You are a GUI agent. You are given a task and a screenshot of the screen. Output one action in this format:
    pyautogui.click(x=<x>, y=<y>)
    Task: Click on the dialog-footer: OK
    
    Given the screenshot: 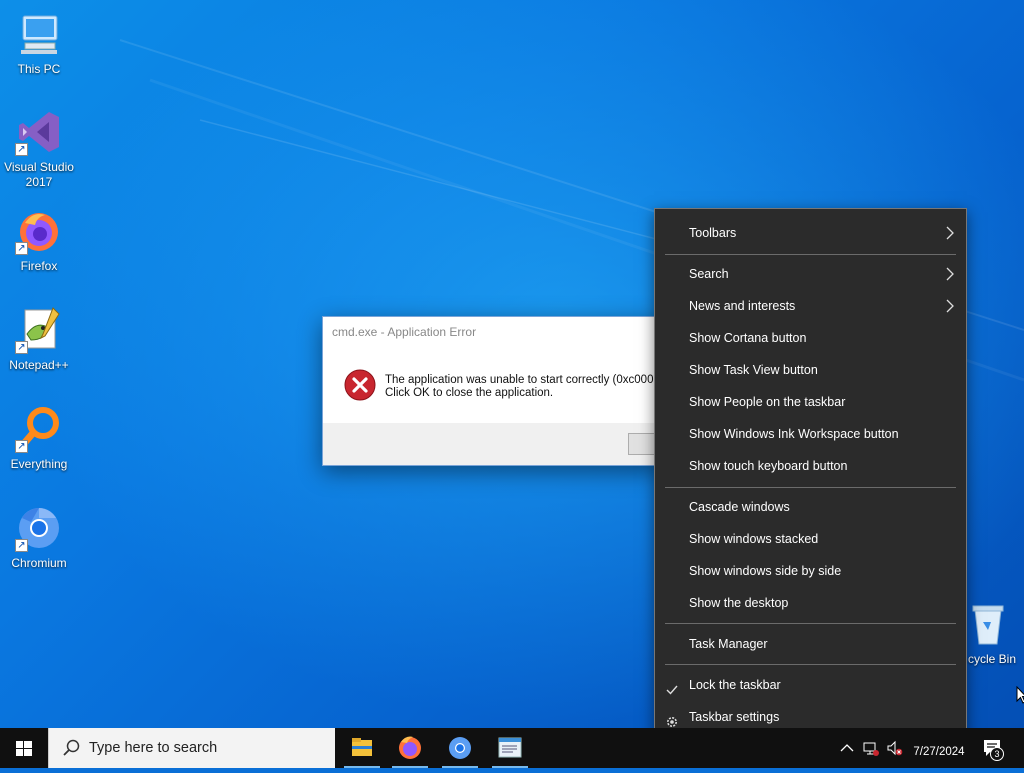 What is the action you would take?
    pyautogui.click(x=515, y=444)
    